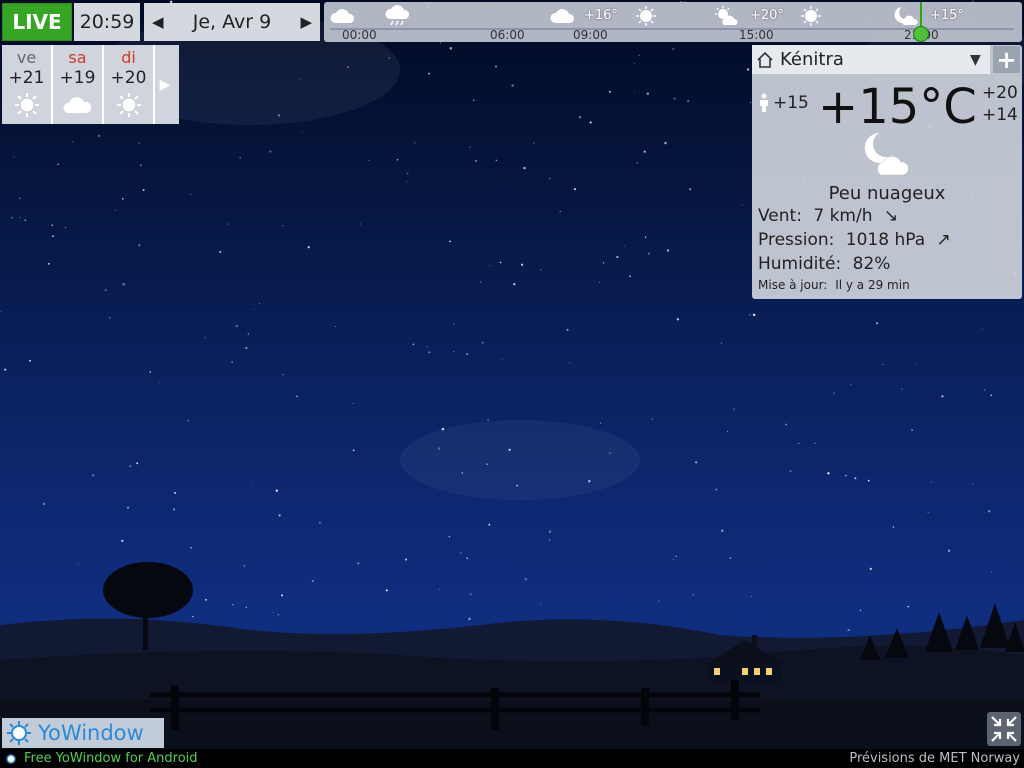 This screenshot has height=768, width=1024. What do you see at coordinates (871, 264) in the screenshot?
I see `humidity-value: 82%` at bounding box center [871, 264].